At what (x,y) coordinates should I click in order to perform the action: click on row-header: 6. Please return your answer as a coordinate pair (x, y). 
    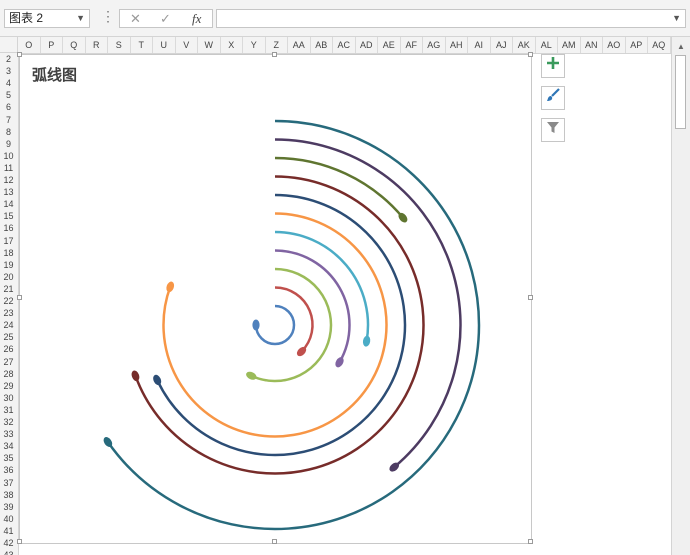
    Looking at the image, I should click on (8, 107).